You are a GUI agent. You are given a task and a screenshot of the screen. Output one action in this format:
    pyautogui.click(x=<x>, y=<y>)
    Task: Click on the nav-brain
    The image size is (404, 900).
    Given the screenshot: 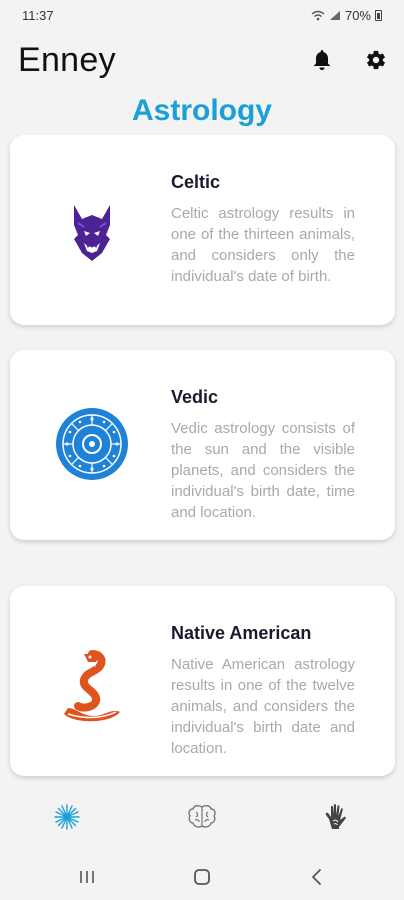 What is the action you would take?
    pyautogui.click(x=202, y=817)
    